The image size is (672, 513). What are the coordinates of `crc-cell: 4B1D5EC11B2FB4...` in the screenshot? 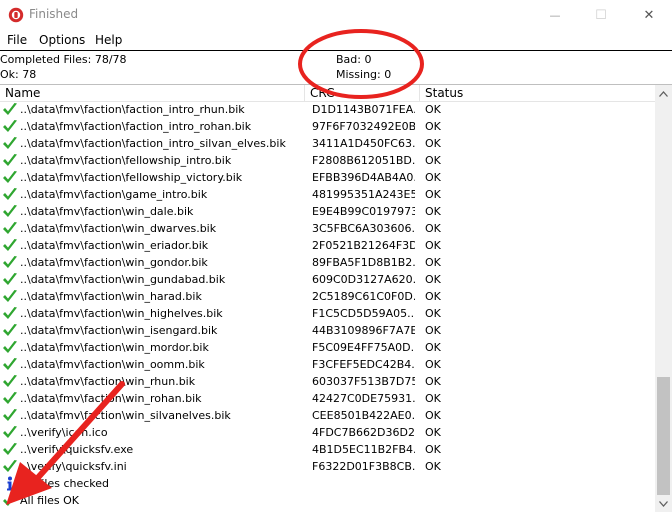 It's located at (363, 449).